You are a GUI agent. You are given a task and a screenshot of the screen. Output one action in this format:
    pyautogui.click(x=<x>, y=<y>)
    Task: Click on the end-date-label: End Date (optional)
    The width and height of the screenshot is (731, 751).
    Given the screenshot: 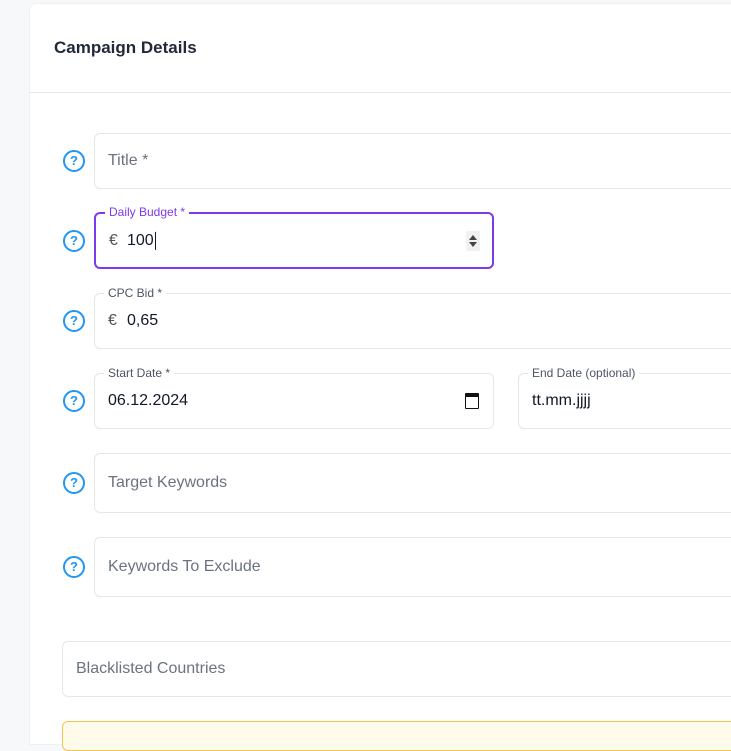 What is the action you would take?
    pyautogui.click(x=584, y=373)
    